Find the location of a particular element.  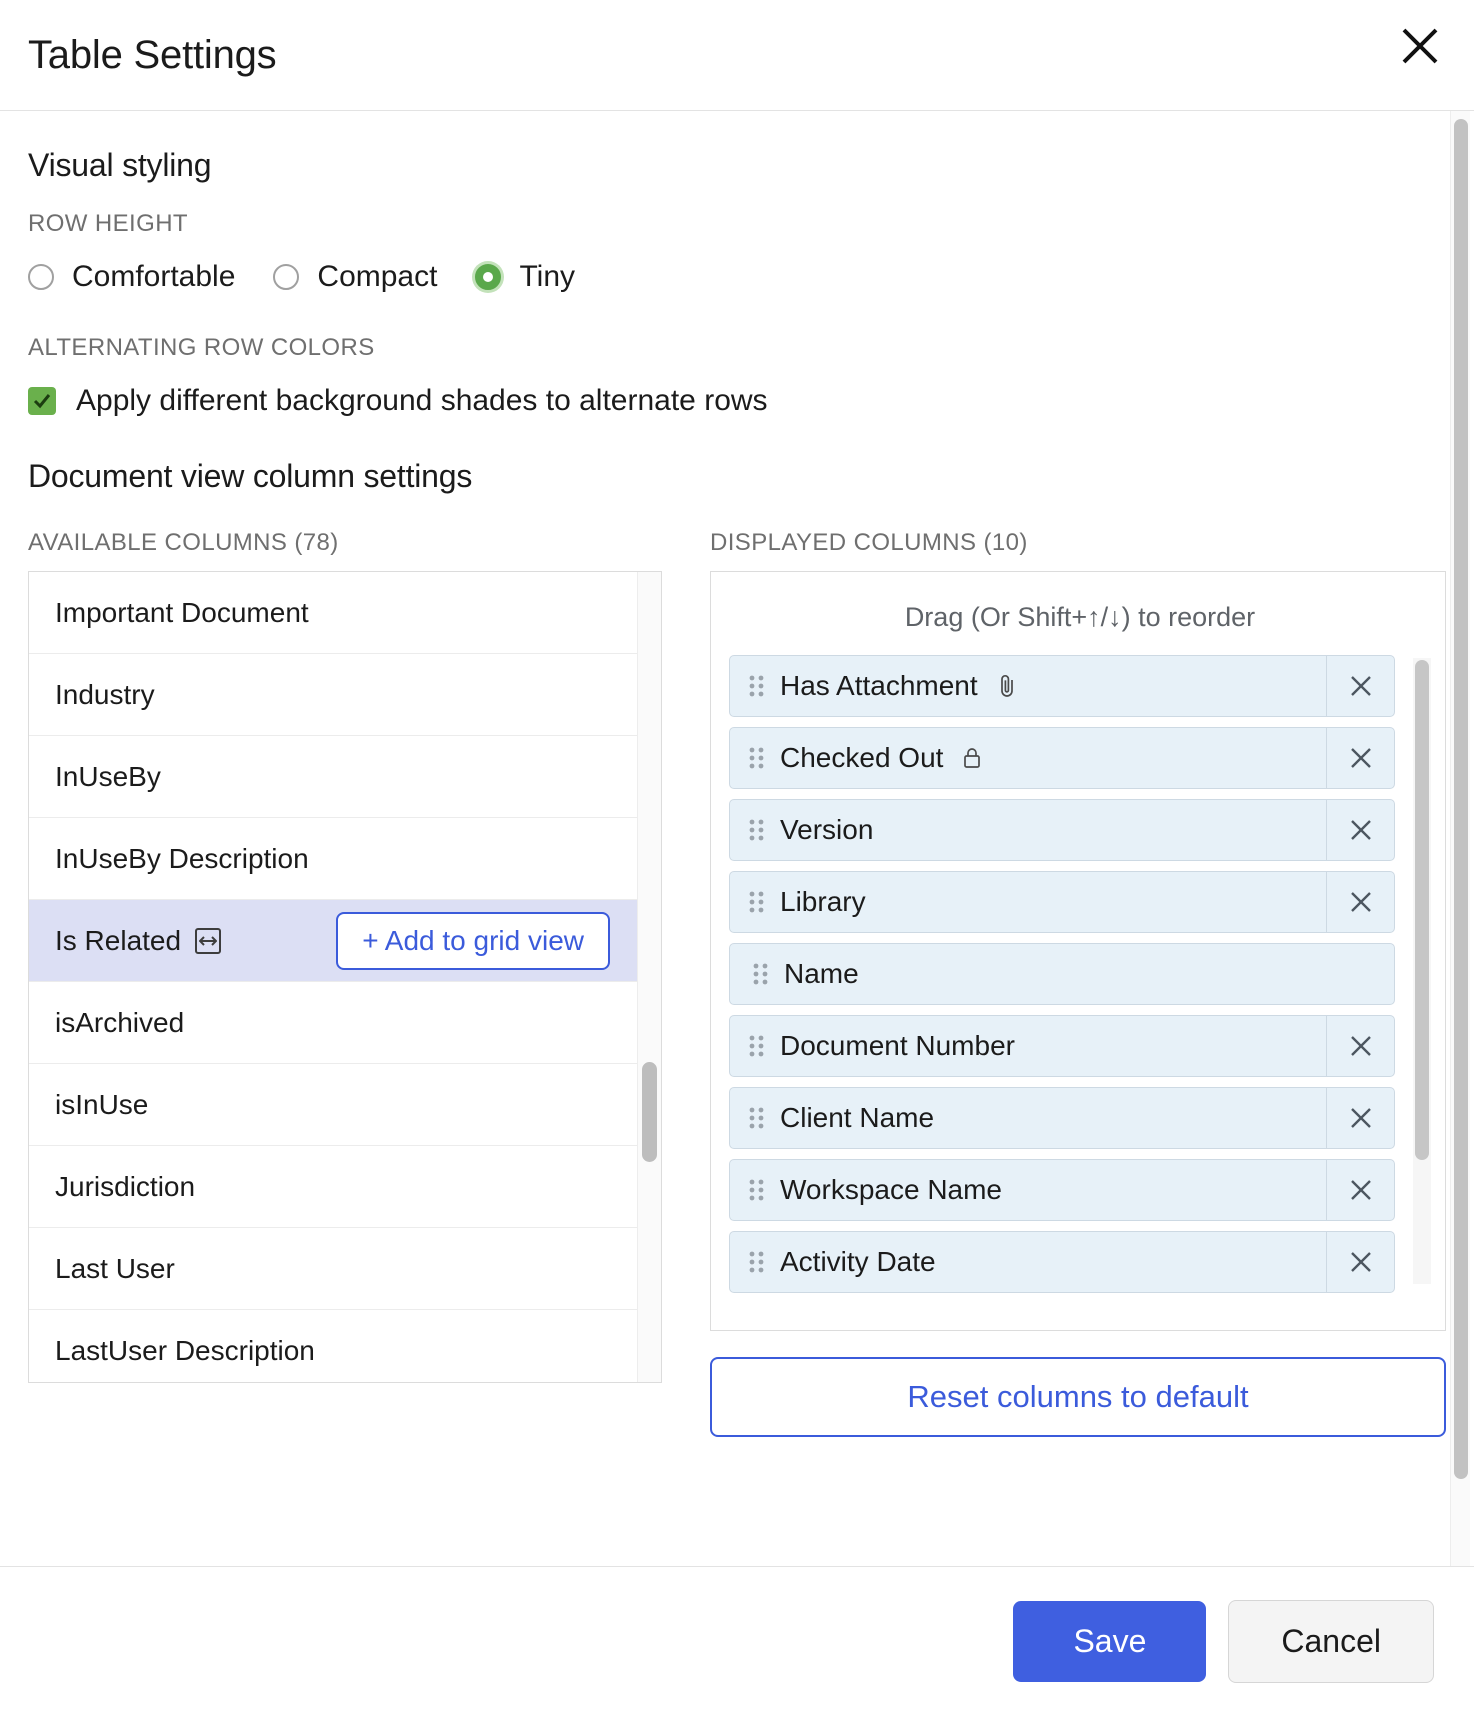

displayed-item-main: Client Name is located at coordinates (1028, 1118).